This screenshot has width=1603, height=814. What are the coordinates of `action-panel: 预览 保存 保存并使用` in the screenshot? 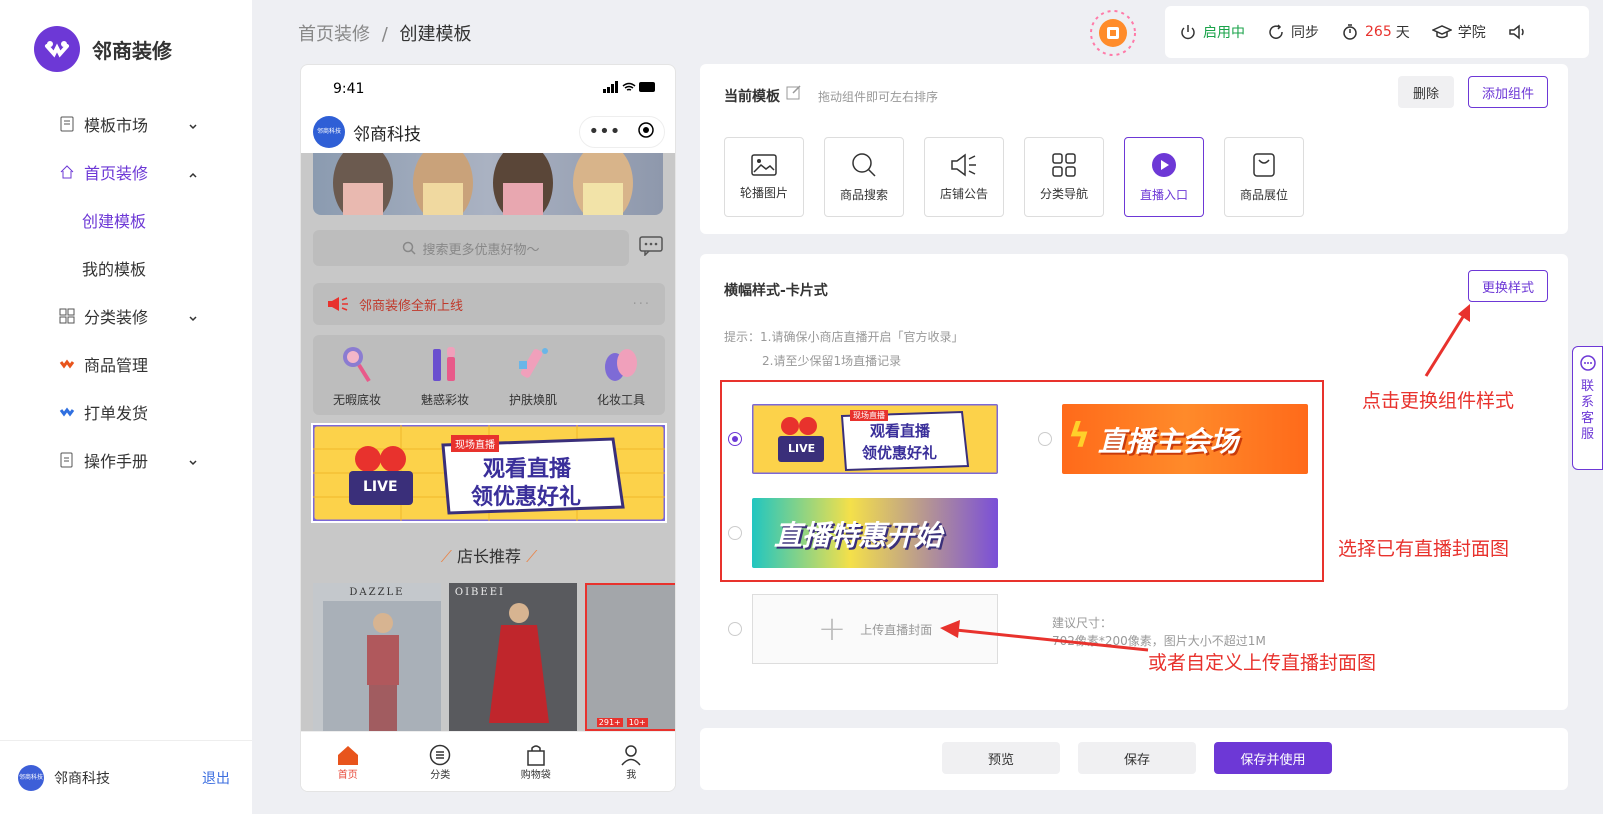 It's located at (1134, 759).